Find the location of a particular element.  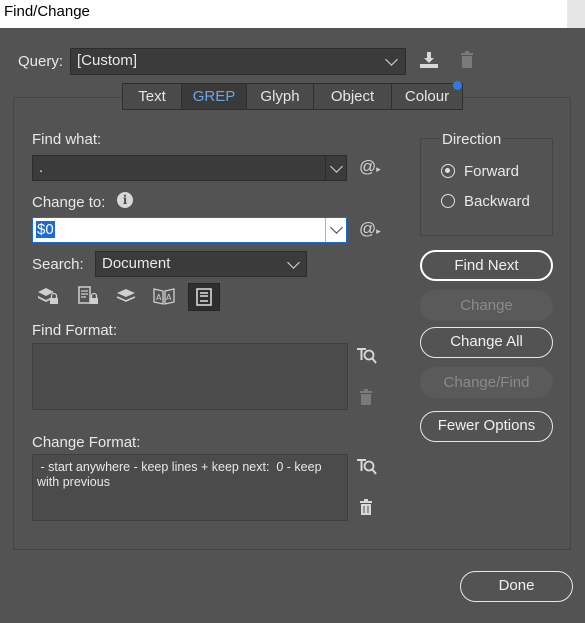

change-to-label: Change to: is located at coordinates (69, 202).